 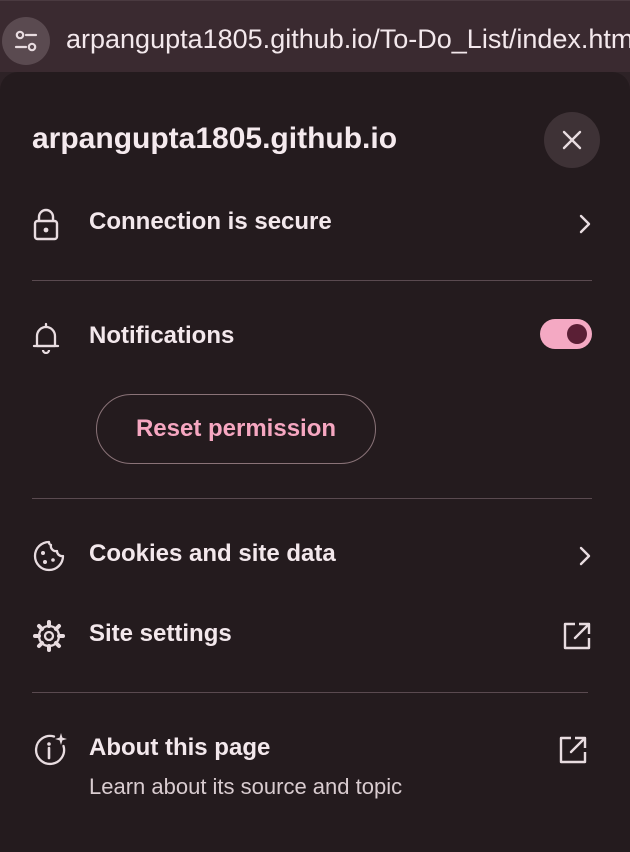 I want to click on tune-icon, so click(x=26, y=41).